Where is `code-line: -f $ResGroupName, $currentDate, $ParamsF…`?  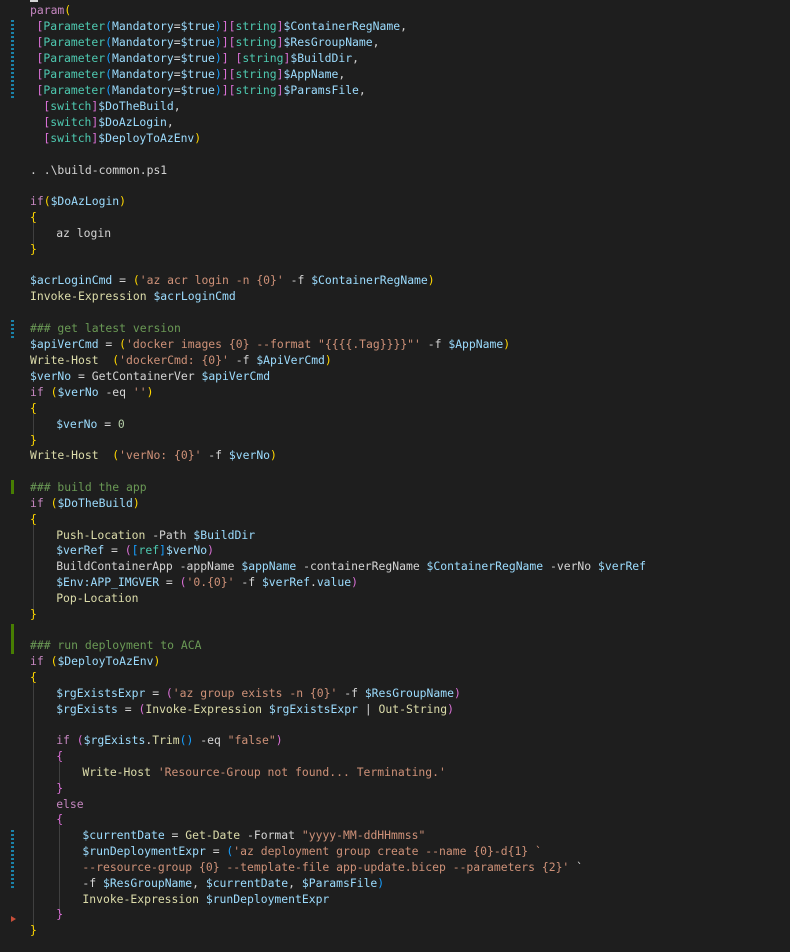 code-line: -f $ResGroupName, $currentDate, $ParamsF… is located at coordinates (233, 883).